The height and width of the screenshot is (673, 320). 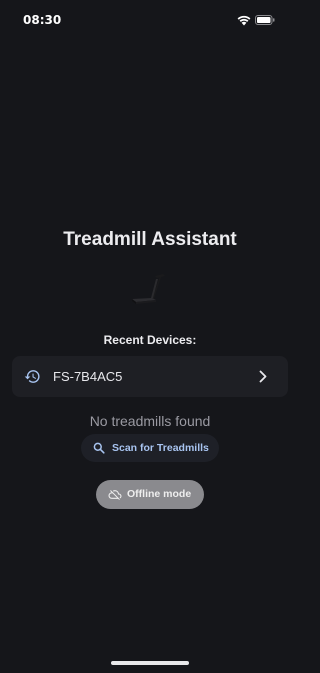 I want to click on home-indicator, so click(x=150, y=663).